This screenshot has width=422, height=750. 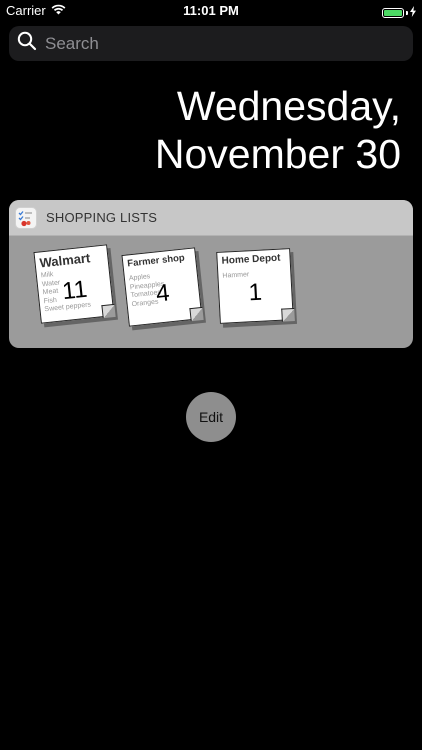 What do you see at coordinates (251, 259) in the screenshot?
I see `list-name: Home Depot` at bounding box center [251, 259].